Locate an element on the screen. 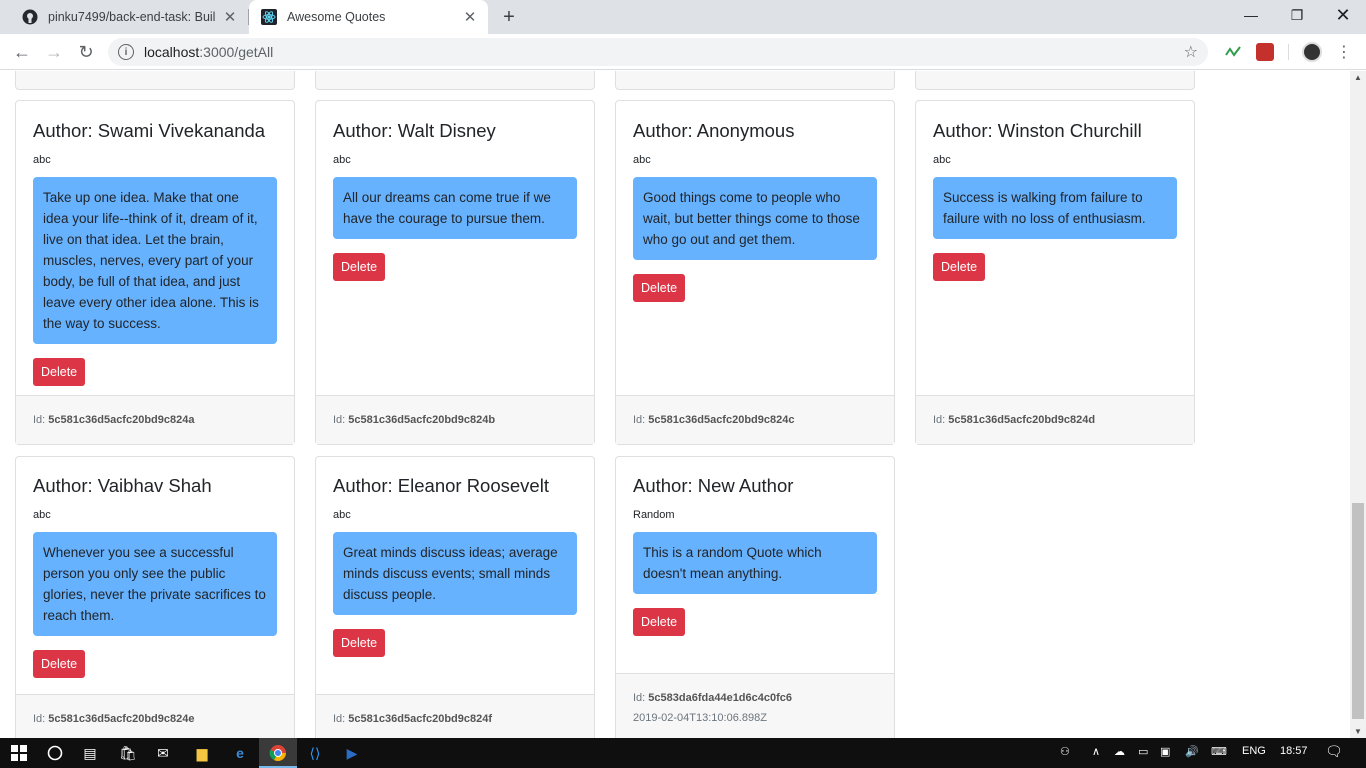 The width and height of the screenshot is (1366, 768). minimize-button: — is located at coordinates (1251, 15).